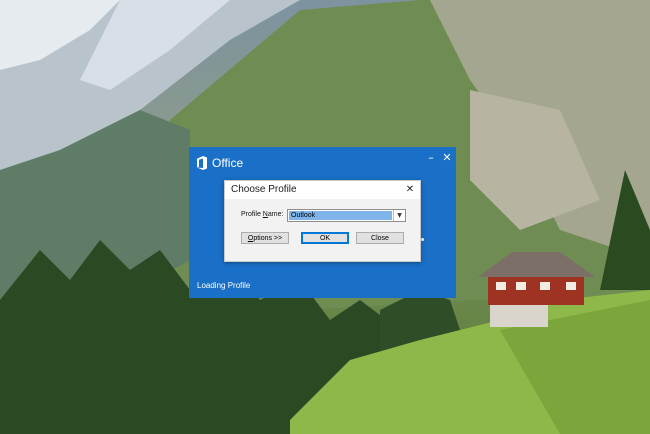 This screenshot has width=650, height=434. Describe the element at coordinates (228, 163) in the screenshot. I see `office-brand-name: Office` at that location.